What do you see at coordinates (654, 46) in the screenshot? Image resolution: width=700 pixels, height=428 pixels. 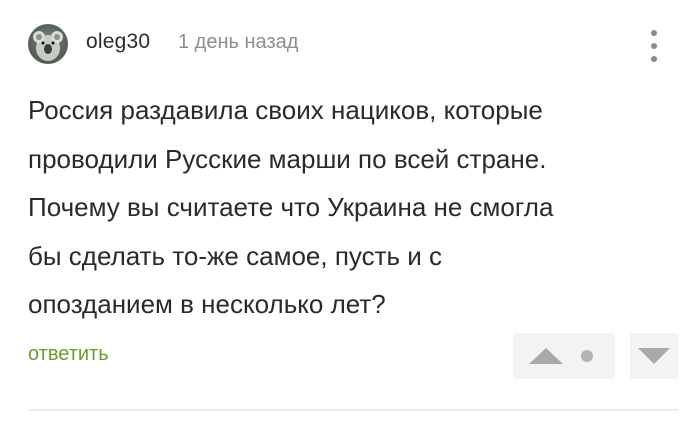 I see `more-vertical-icon` at bounding box center [654, 46].